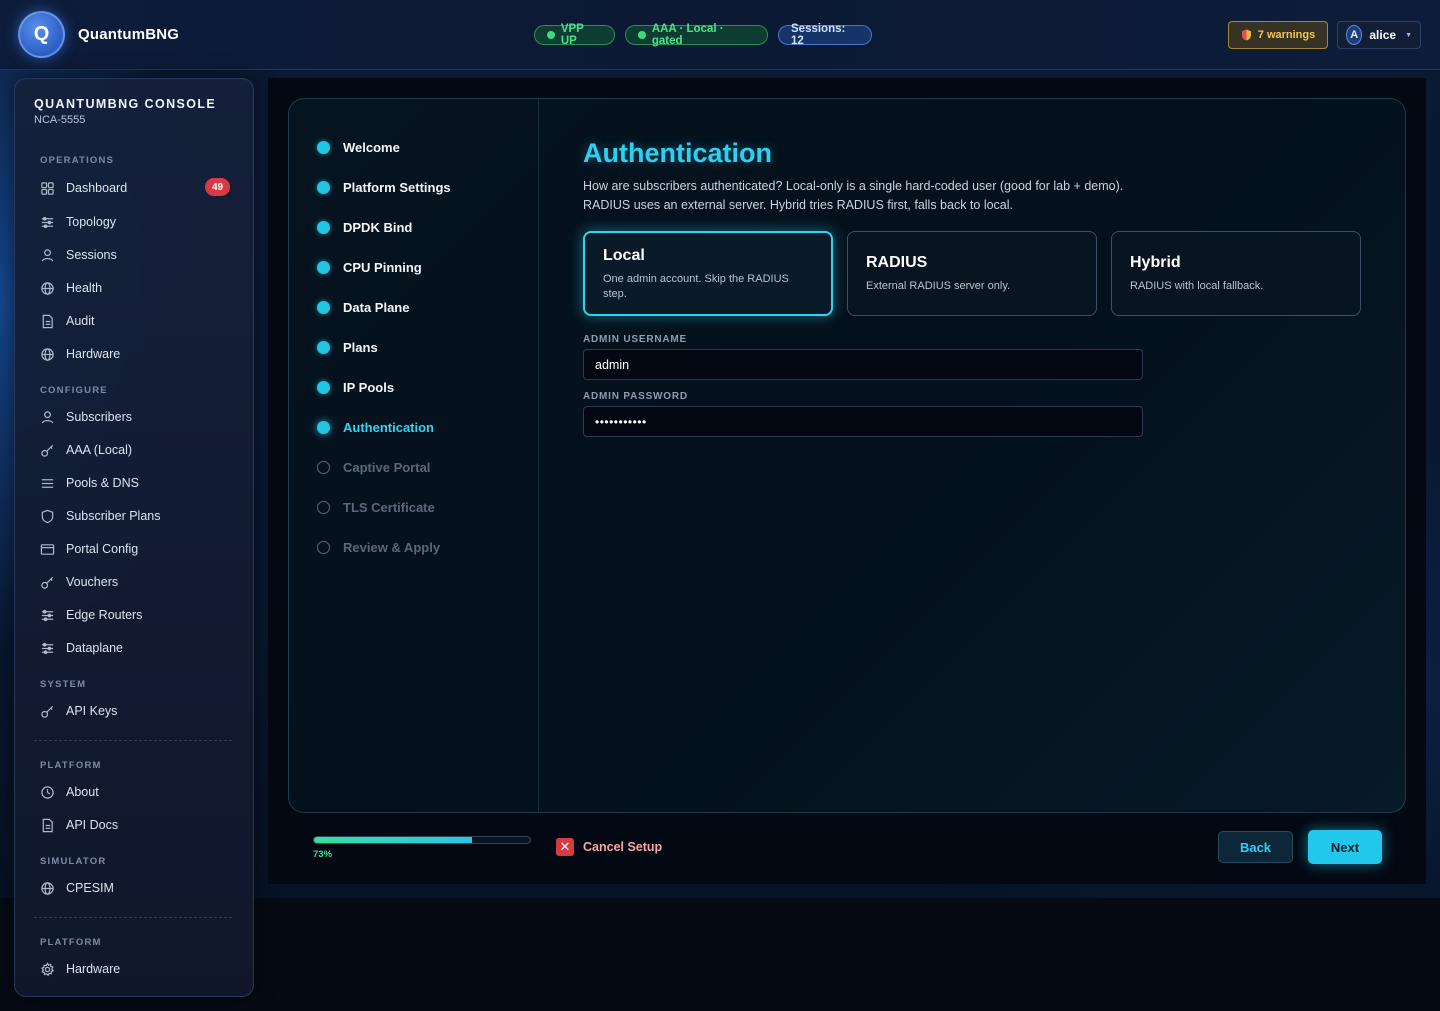 The width and height of the screenshot is (1440, 1011). Describe the element at coordinates (135, 888) in the screenshot. I see `sidebar-item-cpesim: CPESIM` at that location.